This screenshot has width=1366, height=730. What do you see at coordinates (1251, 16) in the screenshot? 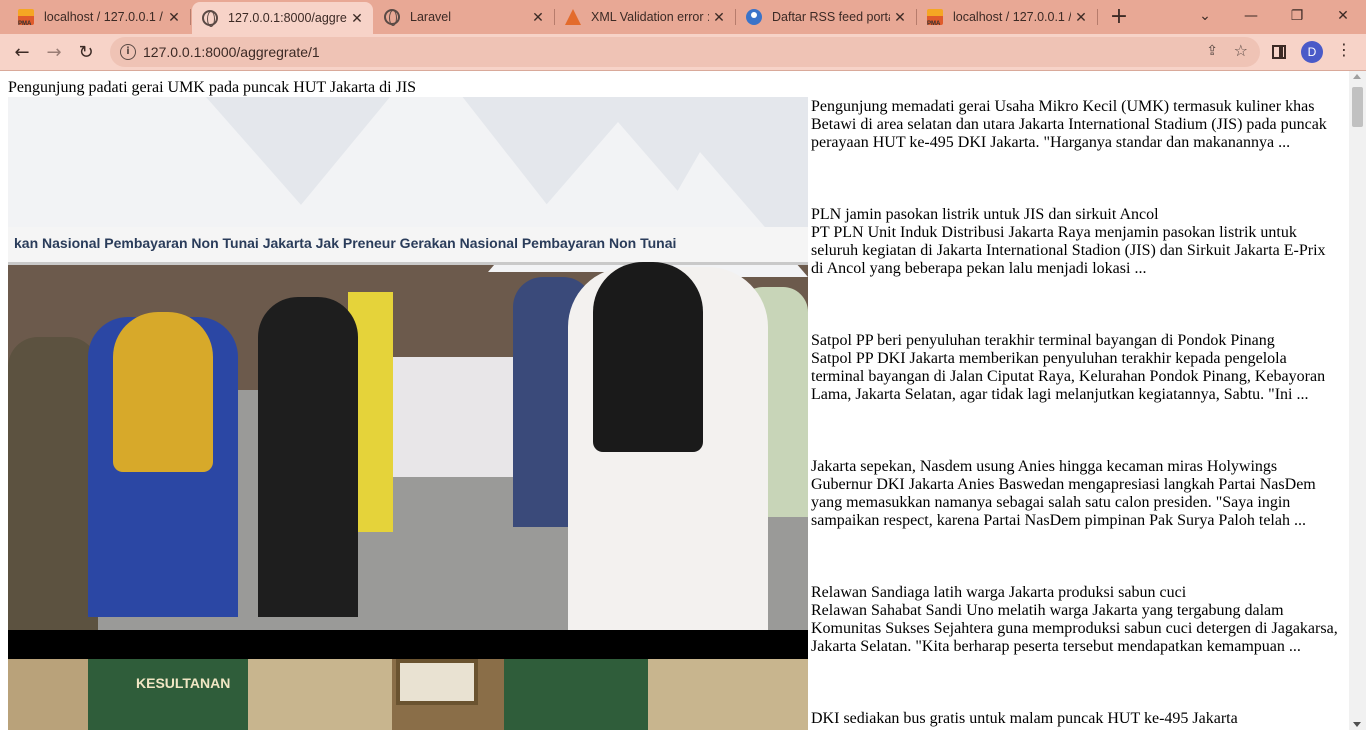
I see `minimize-button: —` at bounding box center [1251, 16].